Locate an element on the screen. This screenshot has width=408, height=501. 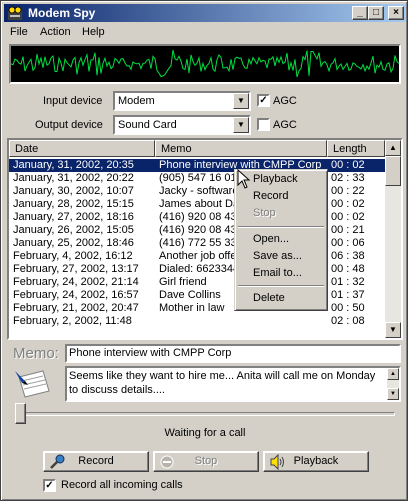
waveform-line is located at coordinates (205, 63).